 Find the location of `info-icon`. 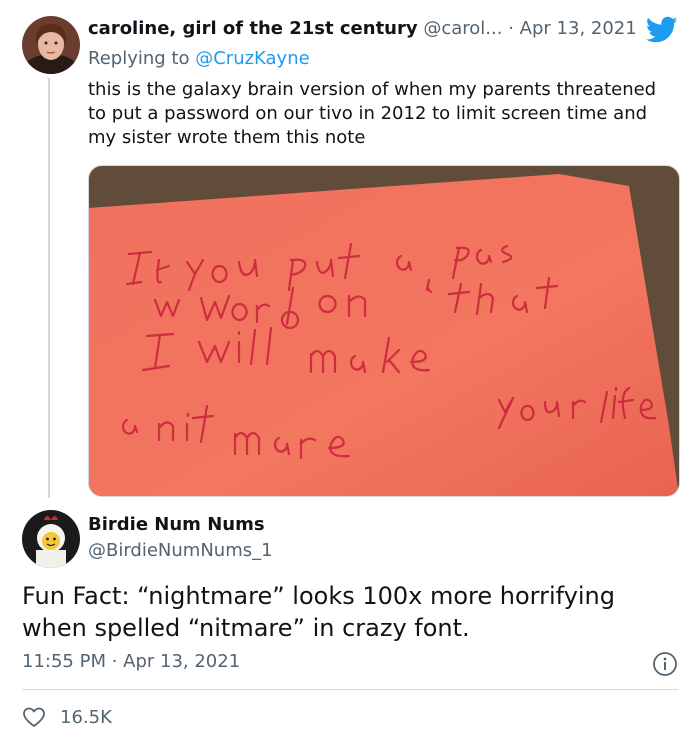

info-icon is located at coordinates (665, 664).